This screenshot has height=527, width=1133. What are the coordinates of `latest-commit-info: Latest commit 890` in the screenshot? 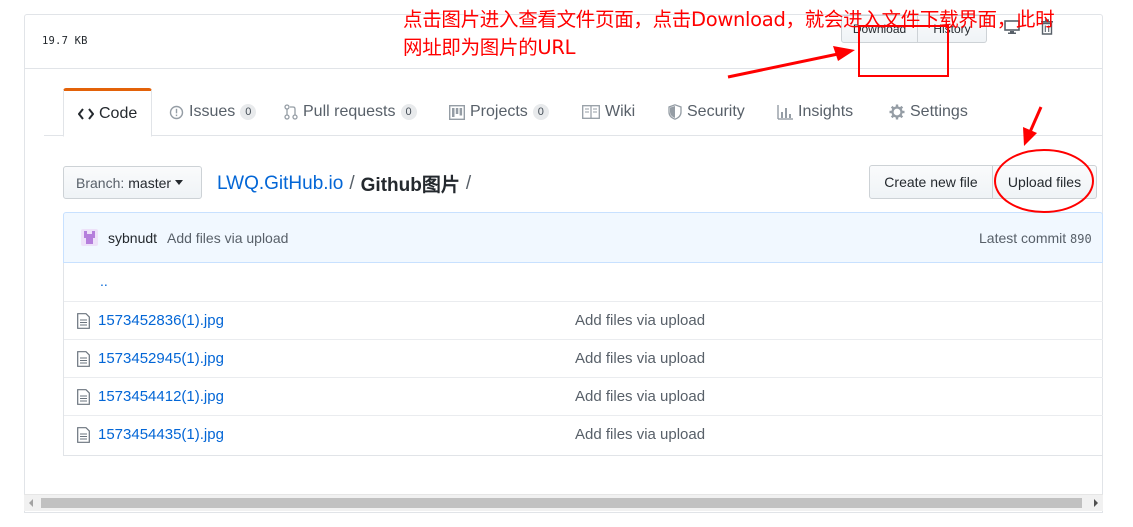 It's located at (1035, 238).